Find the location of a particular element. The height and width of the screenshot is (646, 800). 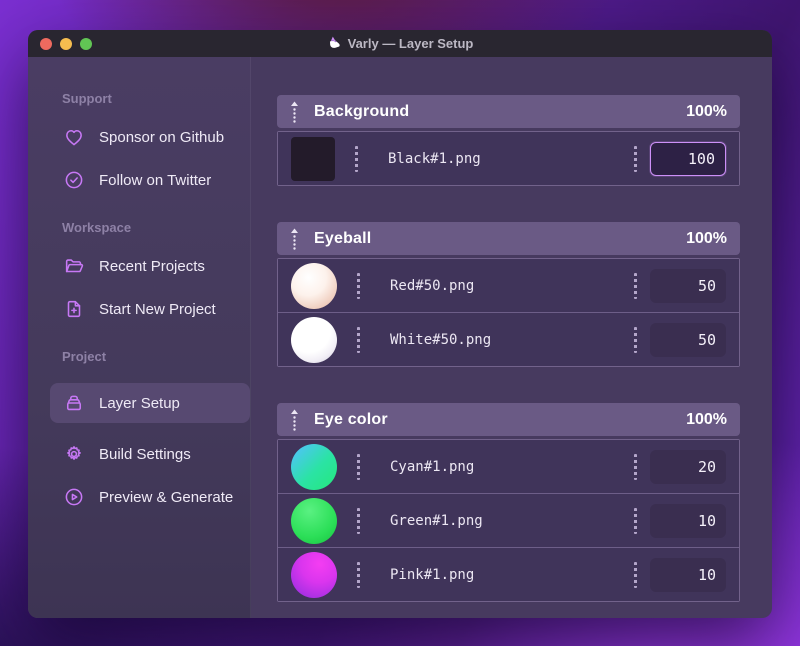

layer-filename: Green#1.png is located at coordinates (436, 520).